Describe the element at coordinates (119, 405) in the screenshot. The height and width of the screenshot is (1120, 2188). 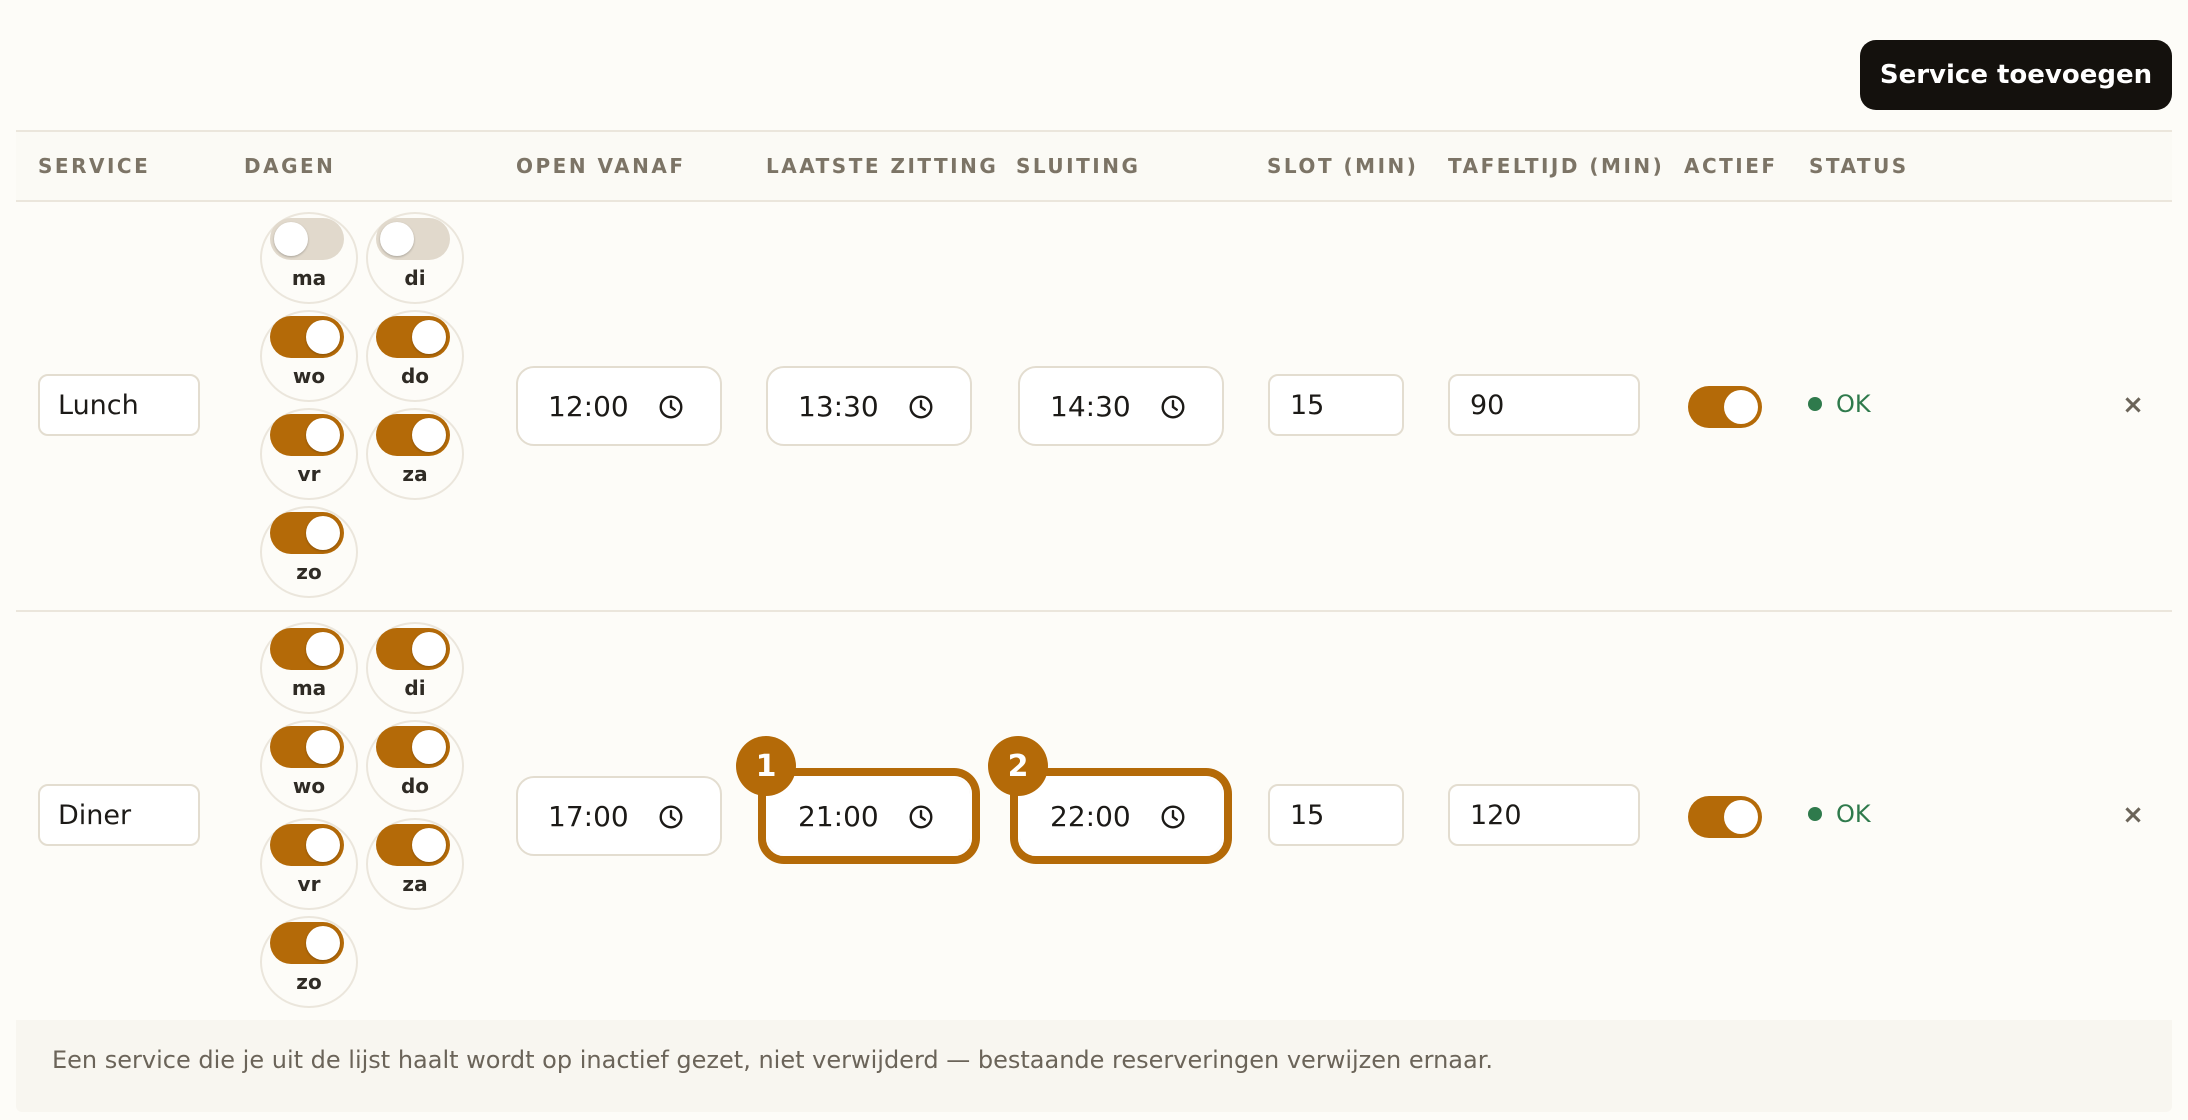
I see `service-name-input: Lunch` at that location.